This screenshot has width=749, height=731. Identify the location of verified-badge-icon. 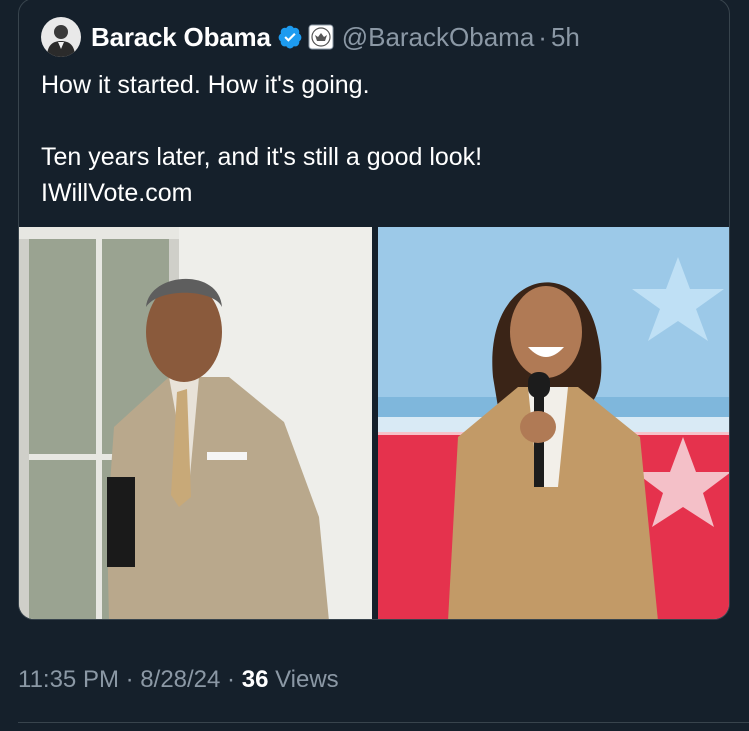
(290, 37).